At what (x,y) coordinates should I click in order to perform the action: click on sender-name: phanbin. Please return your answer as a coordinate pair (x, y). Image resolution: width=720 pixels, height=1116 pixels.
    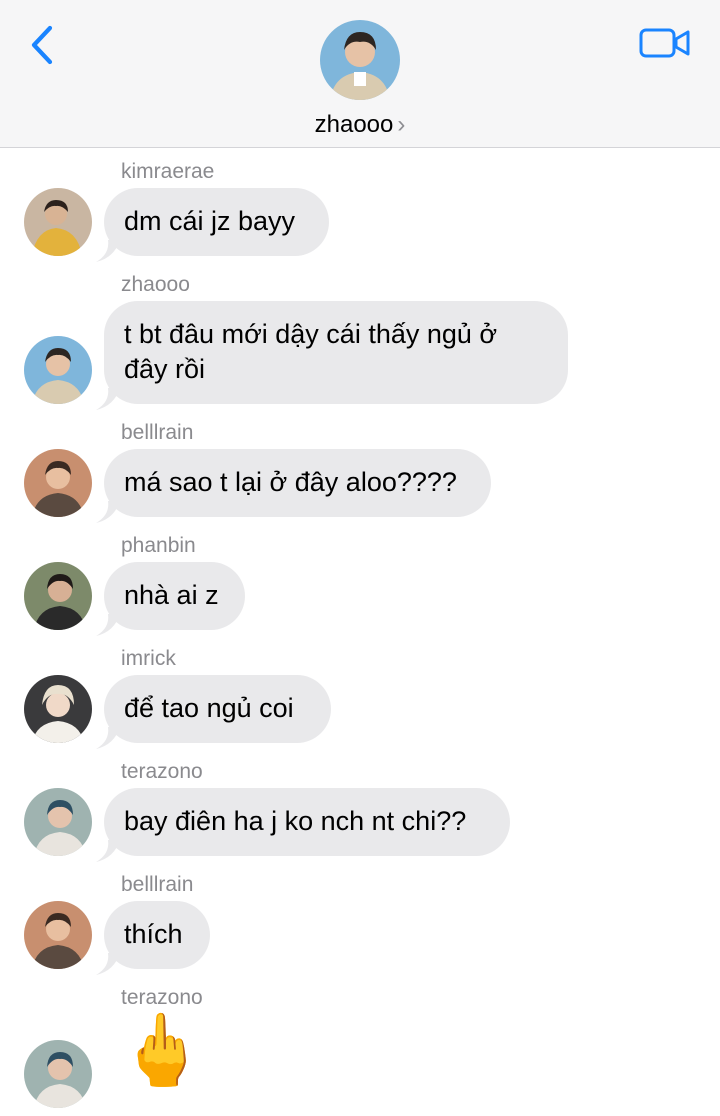
    Looking at the image, I should click on (158, 545).